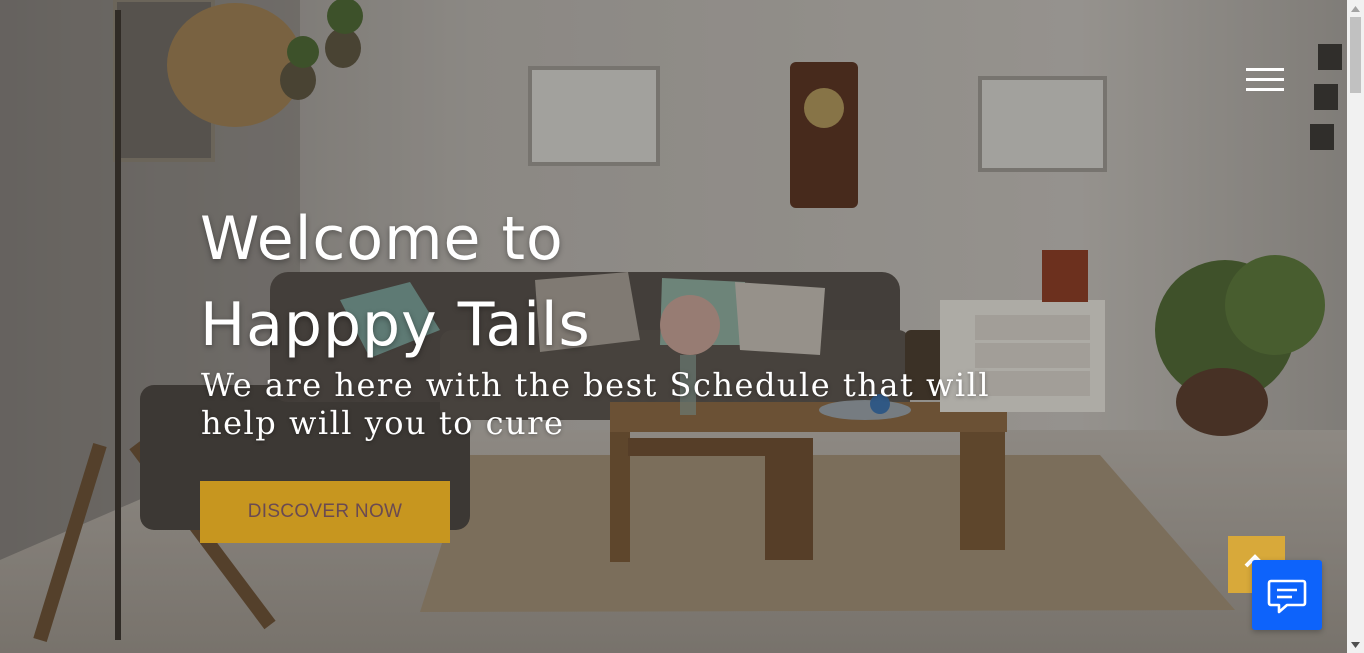 The width and height of the screenshot is (1364, 653). Describe the element at coordinates (395, 325) in the screenshot. I see `hero-headline-line2: Happpy Tails` at that location.